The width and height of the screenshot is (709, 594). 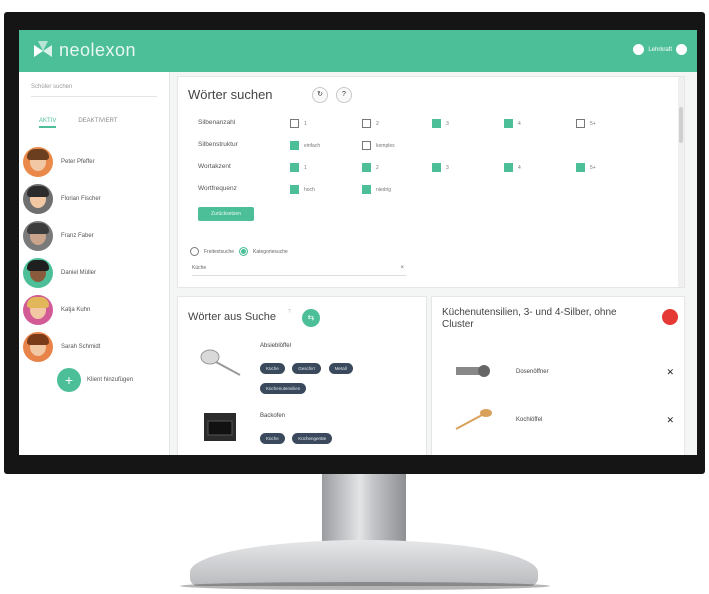 I want to click on checkbox-option: niedrig, so click(x=376, y=189).